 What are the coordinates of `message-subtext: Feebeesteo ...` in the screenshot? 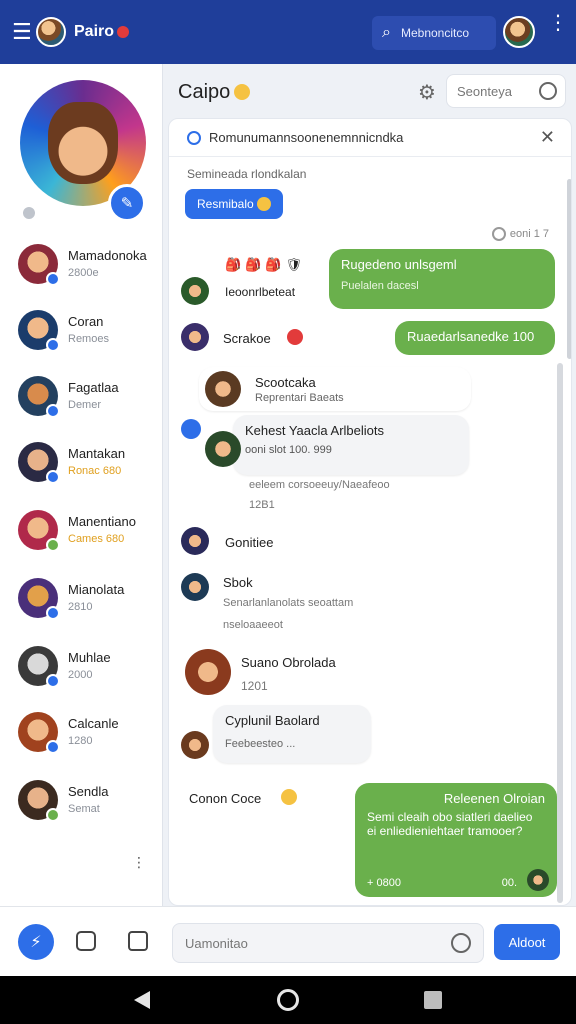 It's located at (260, 744).